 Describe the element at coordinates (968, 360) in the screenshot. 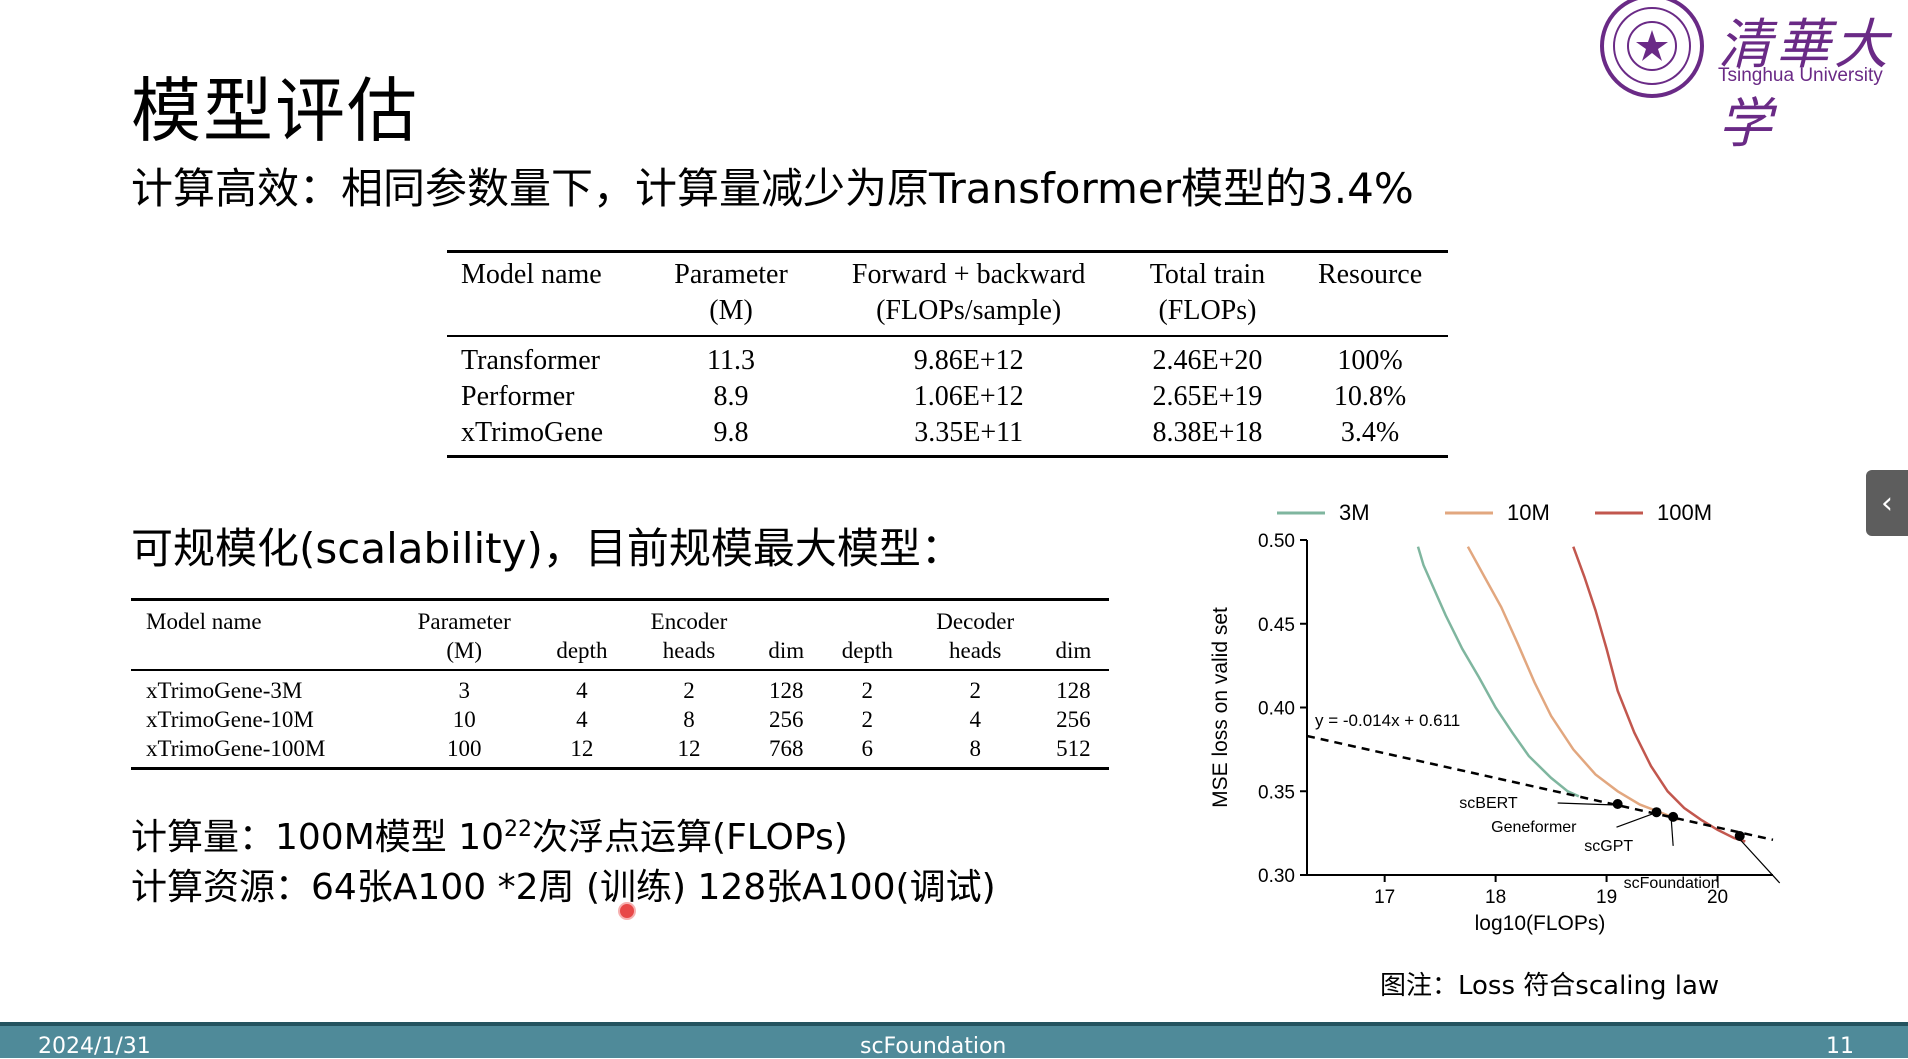

I see `cell: 9.86E+12` at that location.